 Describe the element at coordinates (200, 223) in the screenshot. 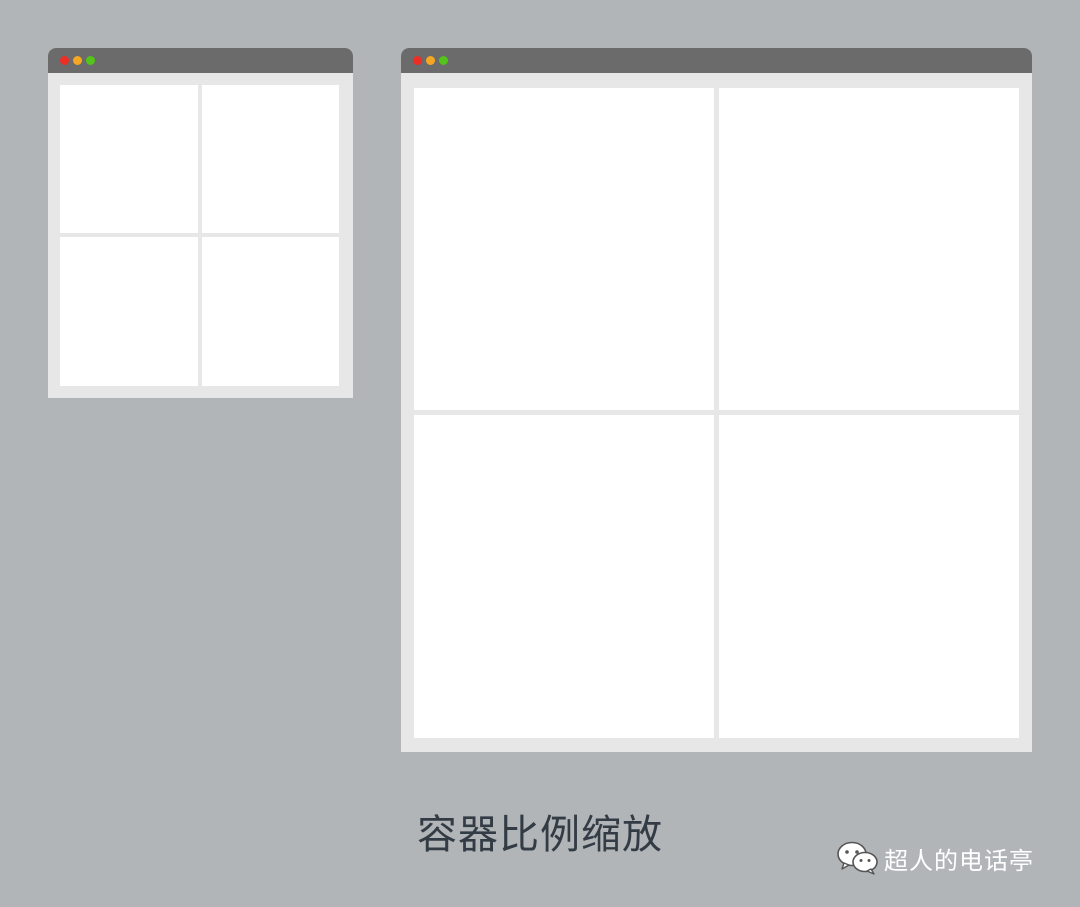

I see `small-window` at that location.